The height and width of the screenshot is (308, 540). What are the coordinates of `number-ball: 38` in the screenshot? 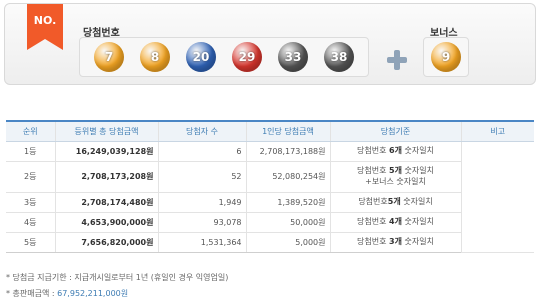 It's located at (339, 57).